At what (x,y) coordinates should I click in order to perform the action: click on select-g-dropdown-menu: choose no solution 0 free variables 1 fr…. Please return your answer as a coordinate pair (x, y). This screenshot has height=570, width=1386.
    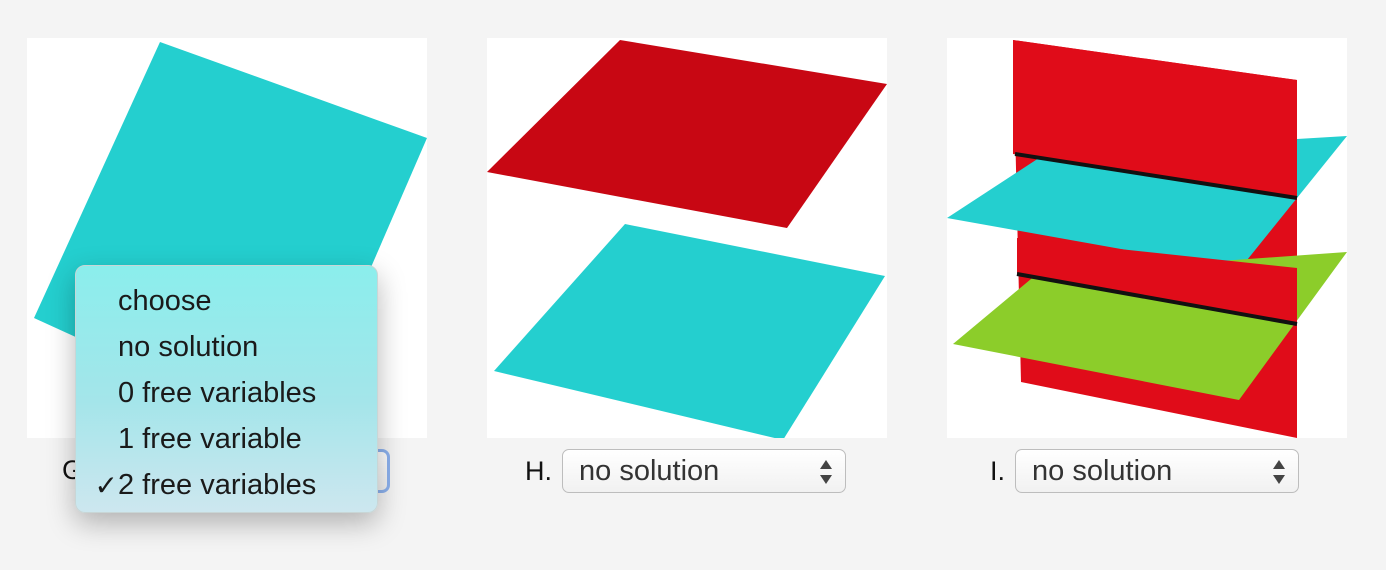
    Looking at the image, I should click on (226, 389).